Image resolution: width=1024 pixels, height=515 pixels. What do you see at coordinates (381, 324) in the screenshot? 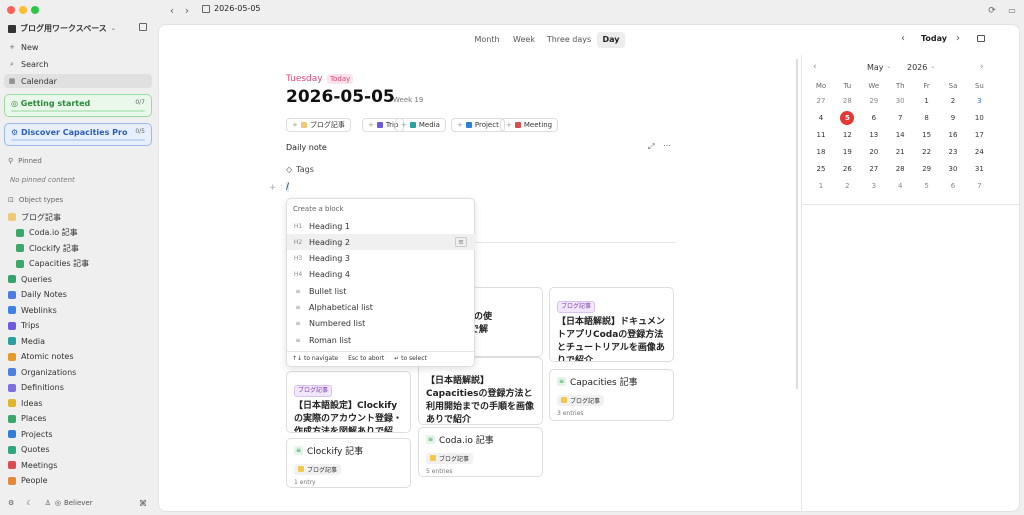
I see `menu-item: ≡ Numbered list` at bounding box center [381, 324].